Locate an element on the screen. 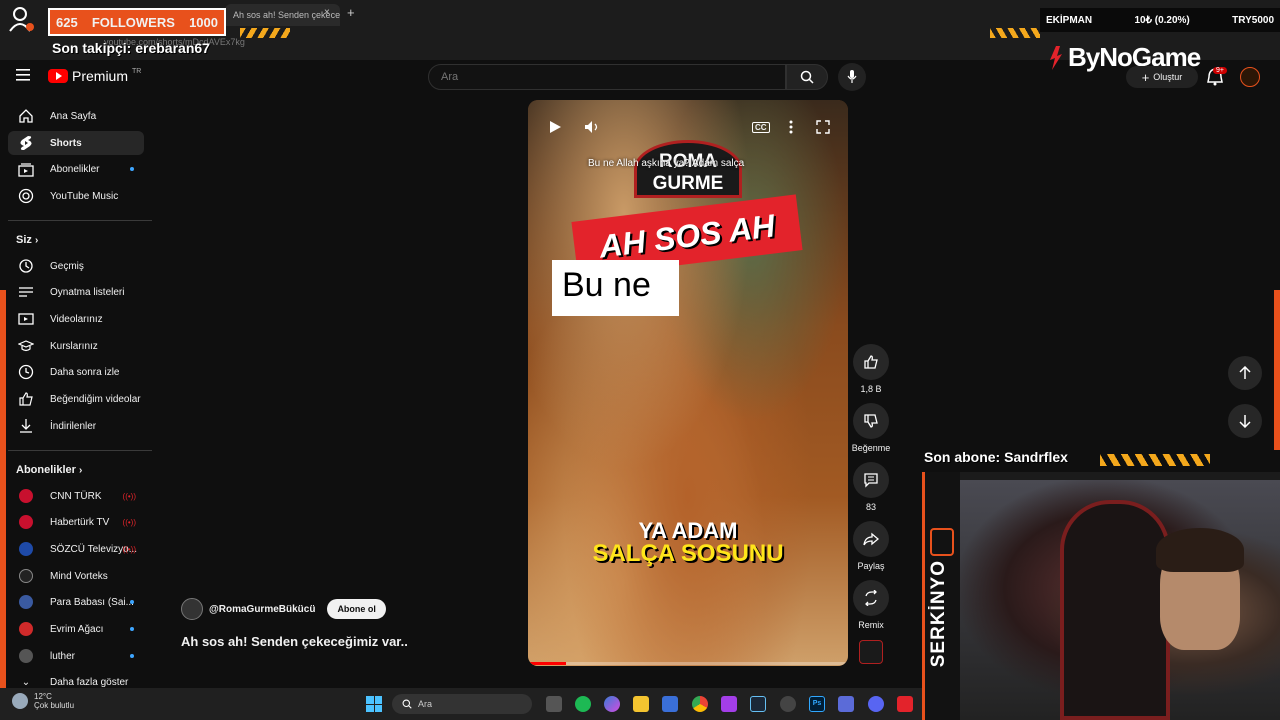 The image size is (1280, 720). sidebar-item-subscriptions: Abonelikler is located at coordinates (76, 169).